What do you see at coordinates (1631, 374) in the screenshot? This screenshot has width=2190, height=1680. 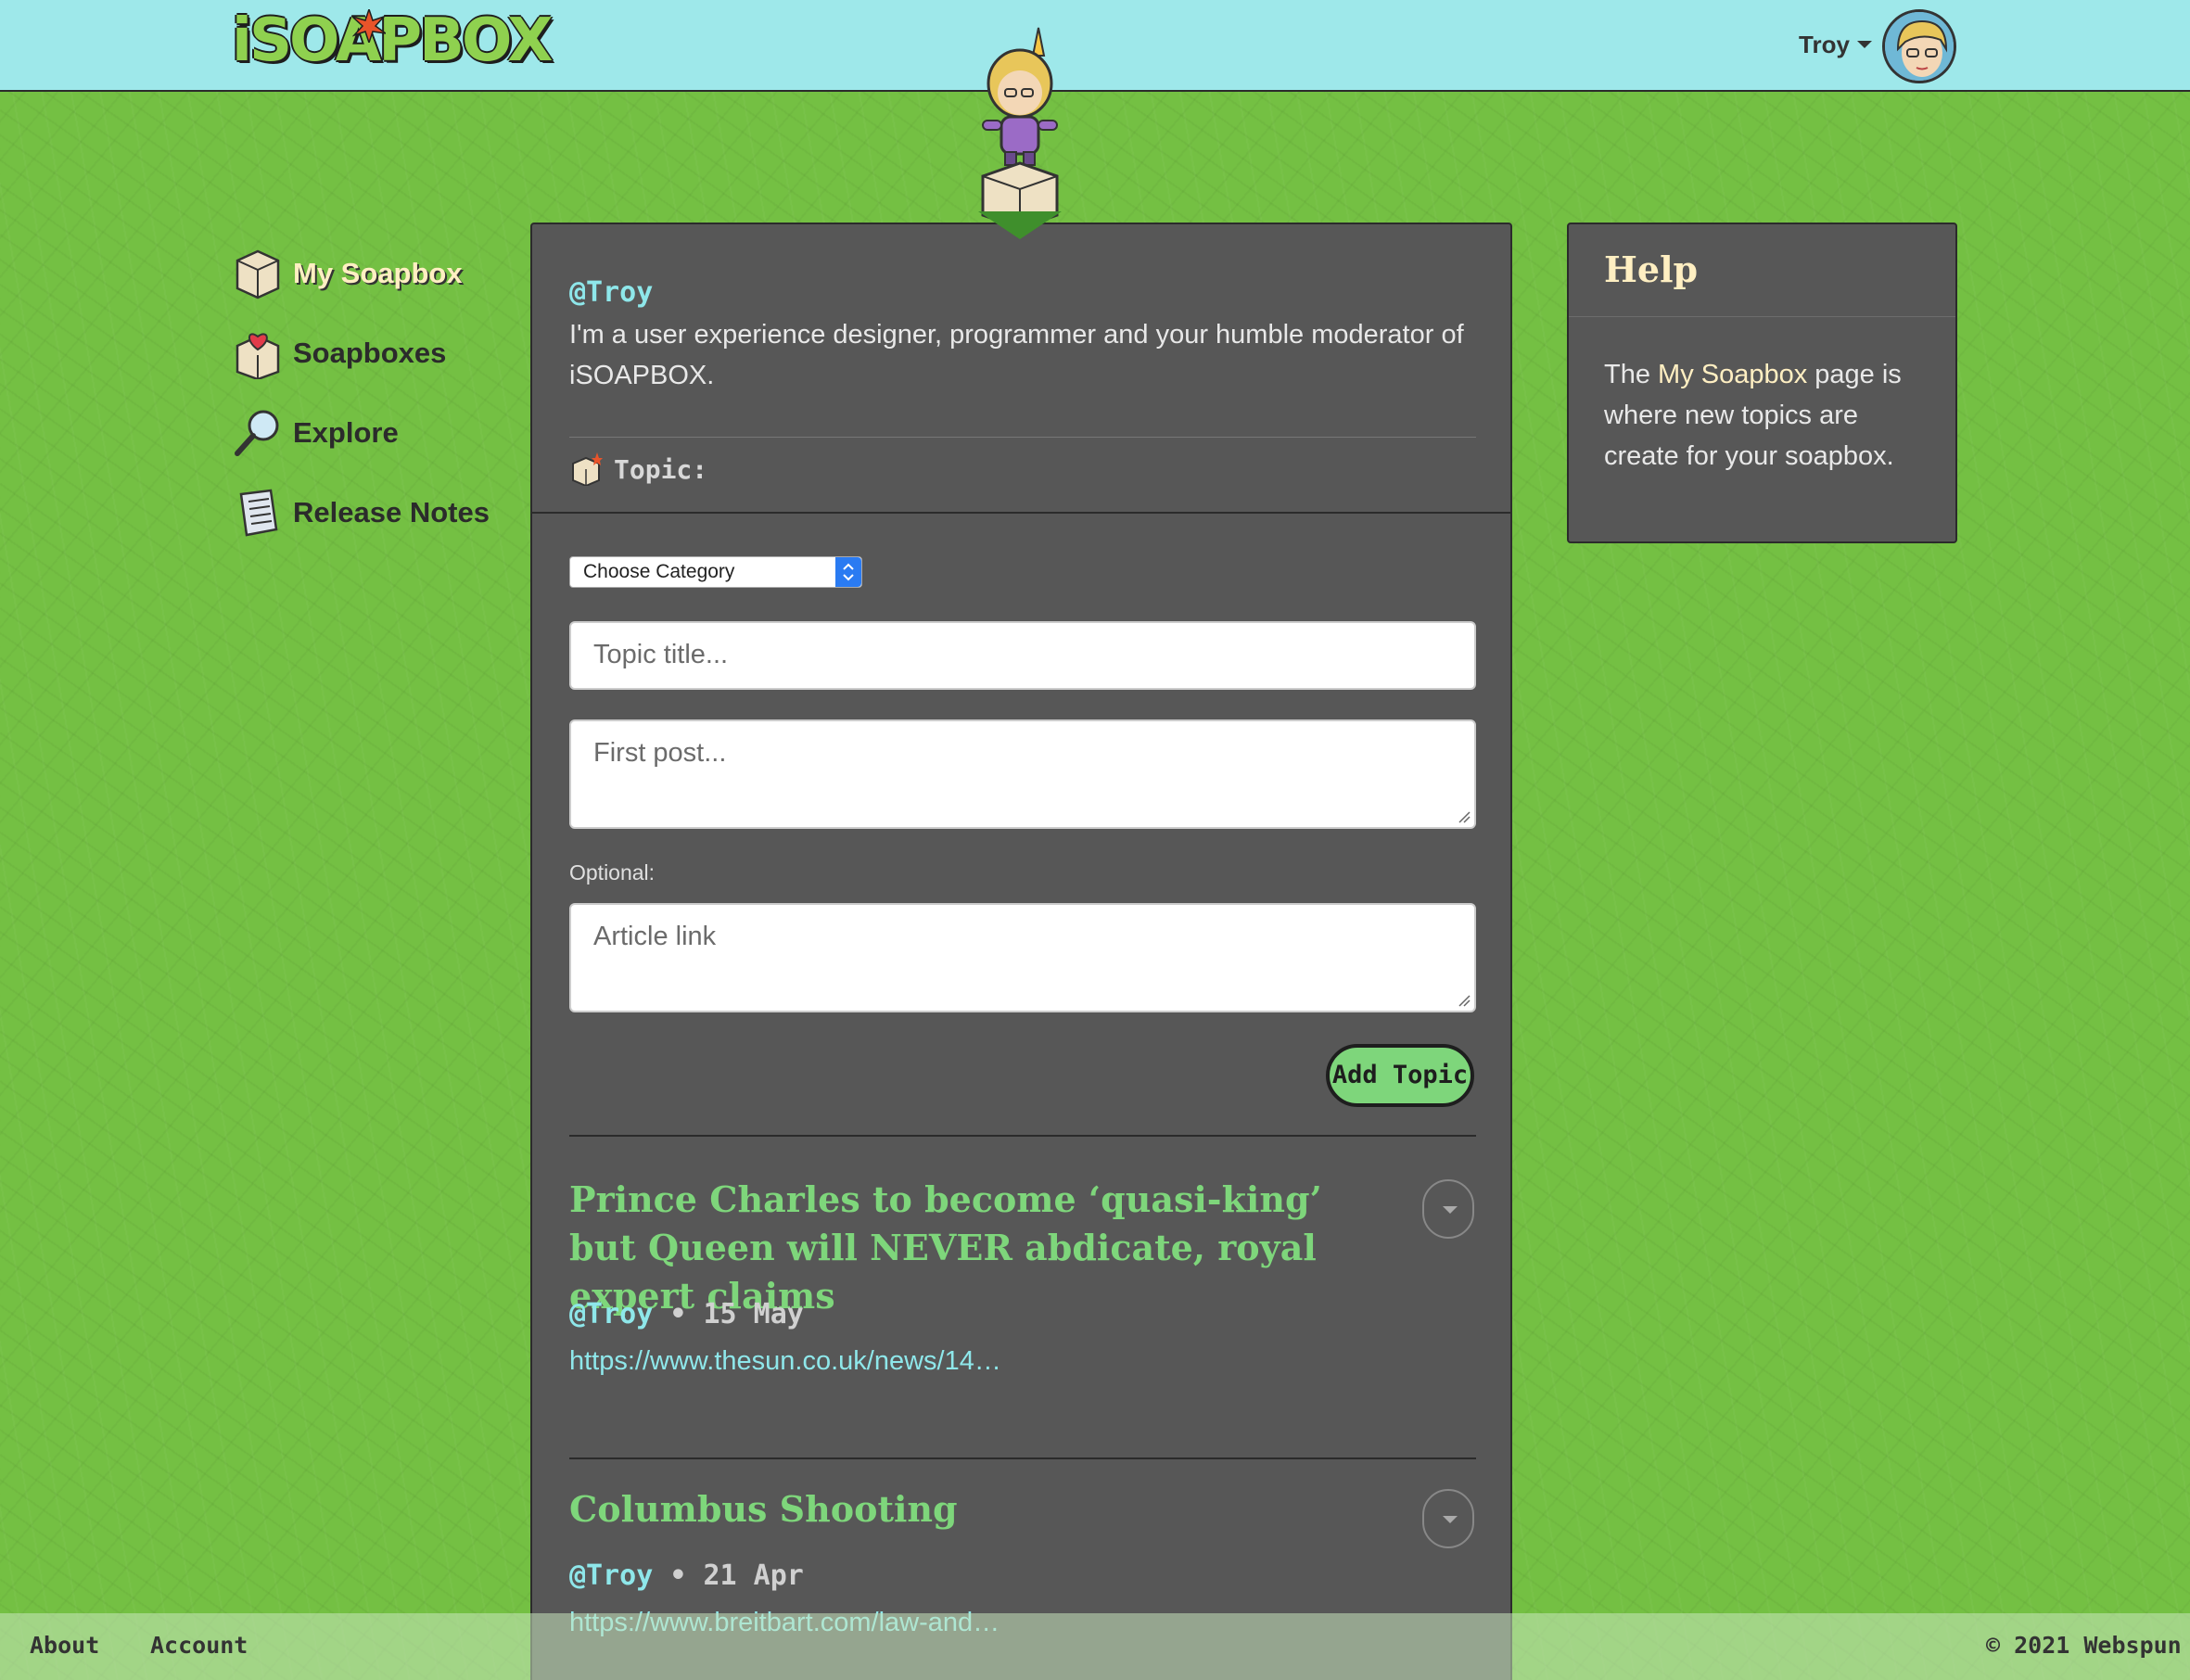 I see `help-text: The` at bounding box center [1631, 374].